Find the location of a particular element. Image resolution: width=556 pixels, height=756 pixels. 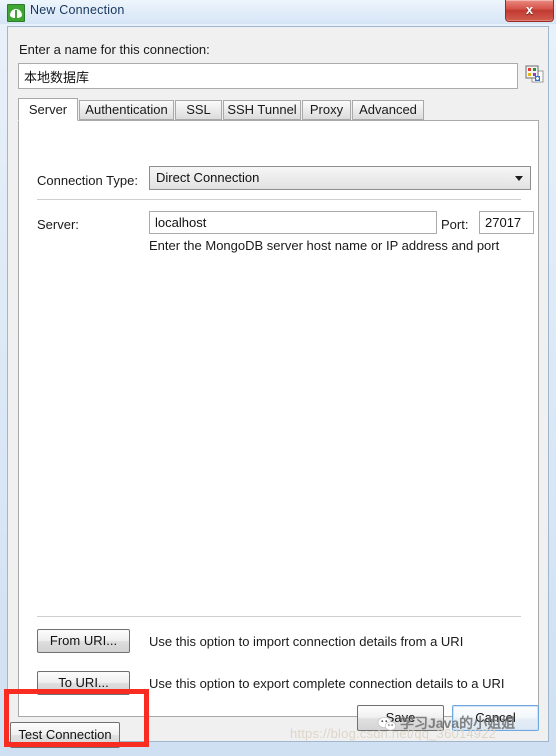

tab-authentication: Authentication is located at coordinates (126, 110).